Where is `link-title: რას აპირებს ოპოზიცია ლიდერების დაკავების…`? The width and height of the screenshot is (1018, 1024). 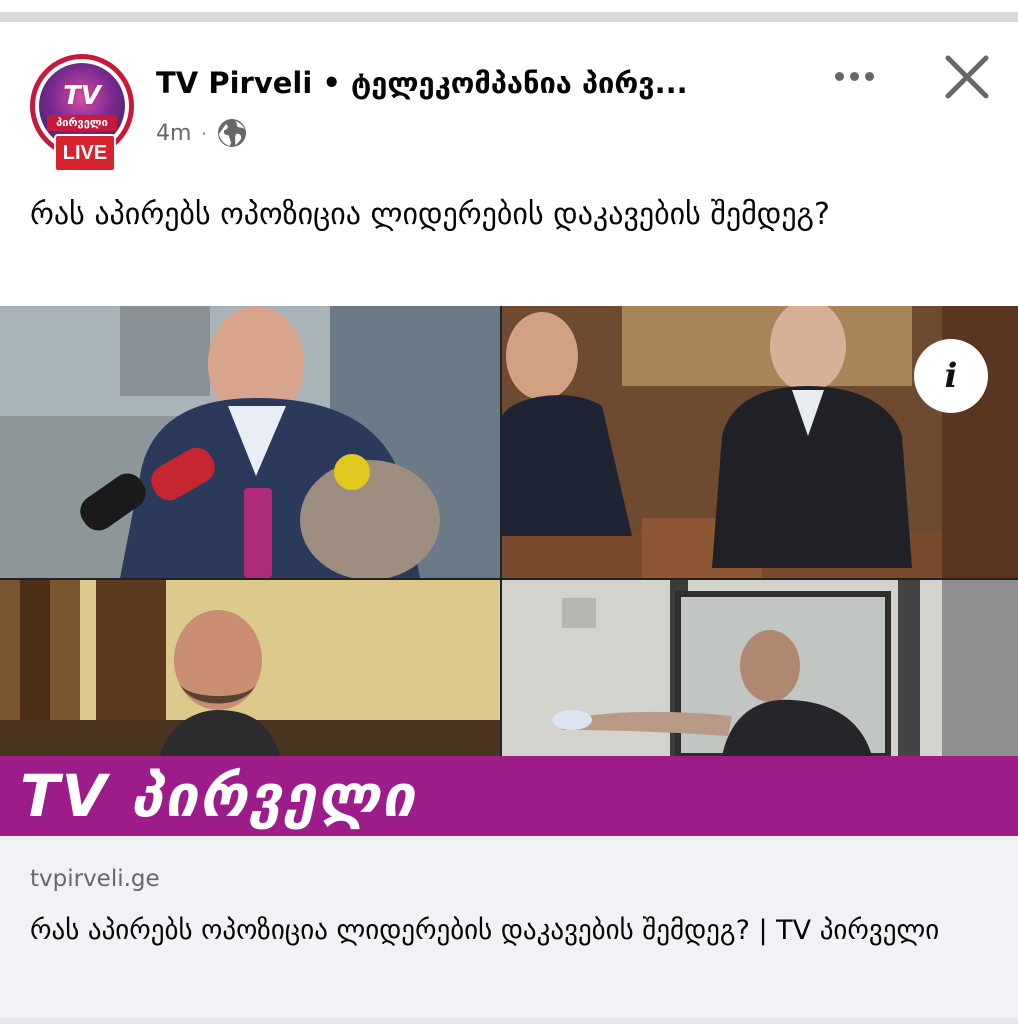
link-title: რას აპირებს ოპოზიცია ლიდერების დაკავების… is located at coordinates (510, 931).